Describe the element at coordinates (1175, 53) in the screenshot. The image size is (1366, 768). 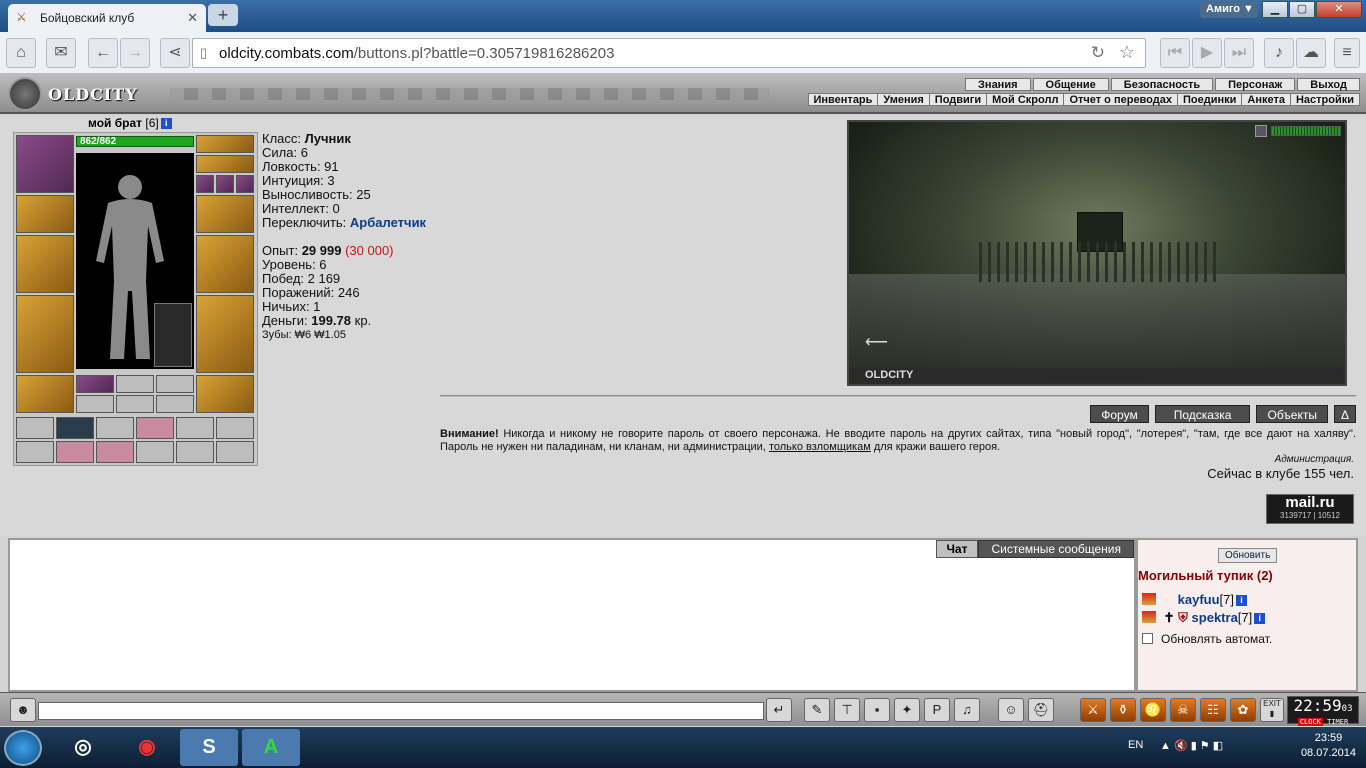
I see `prev-track-icon: ⏮` at that location.